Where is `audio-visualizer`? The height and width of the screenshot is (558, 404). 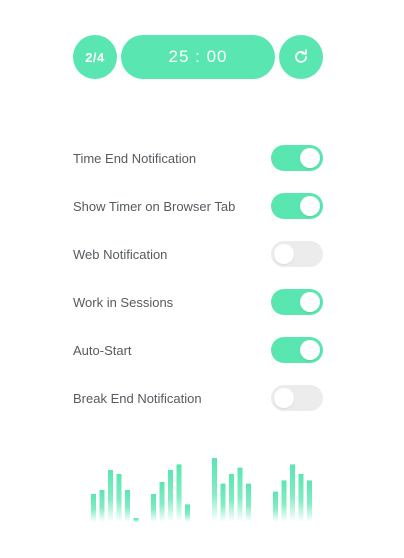
audio-visualizer is located at coordinates (201, 490).